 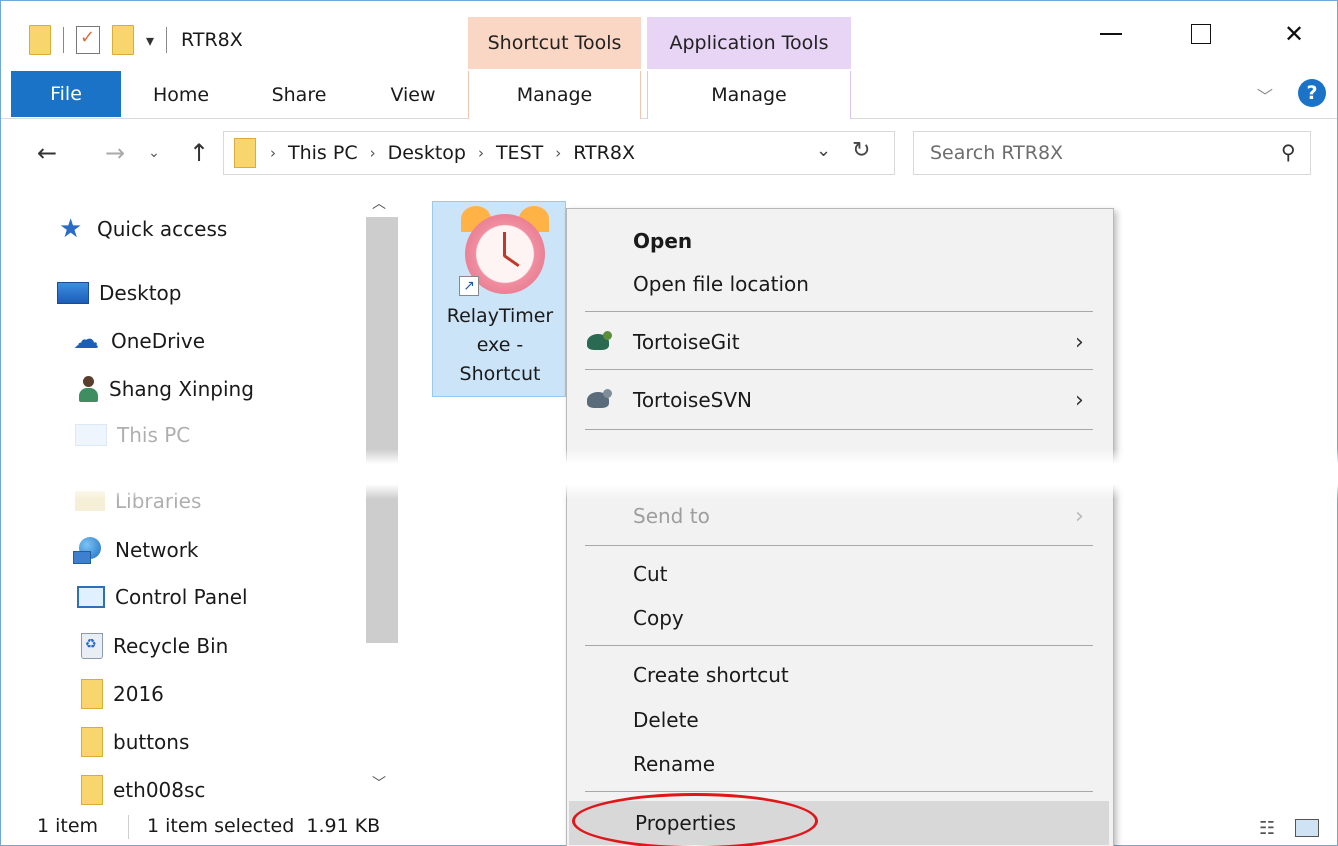 What do you see at coordinates (840, 284) in the screenshot?
I see `menu-item-open-file-location: Open file location` at bounding box center [840, 284].